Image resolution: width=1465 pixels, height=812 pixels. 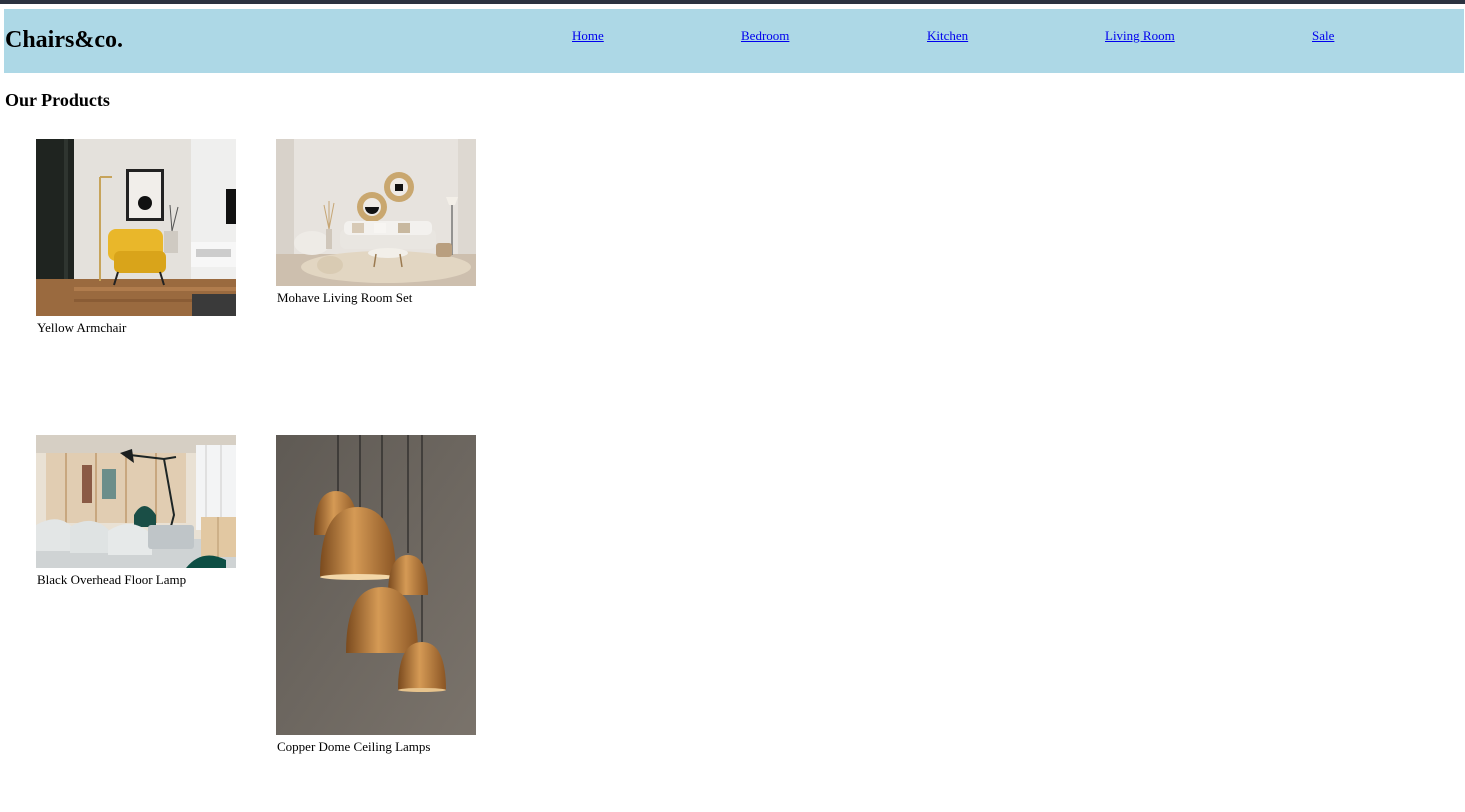 I want to click on product-card: Black Overhead Floor Lamp, so click(x=136, y=511).